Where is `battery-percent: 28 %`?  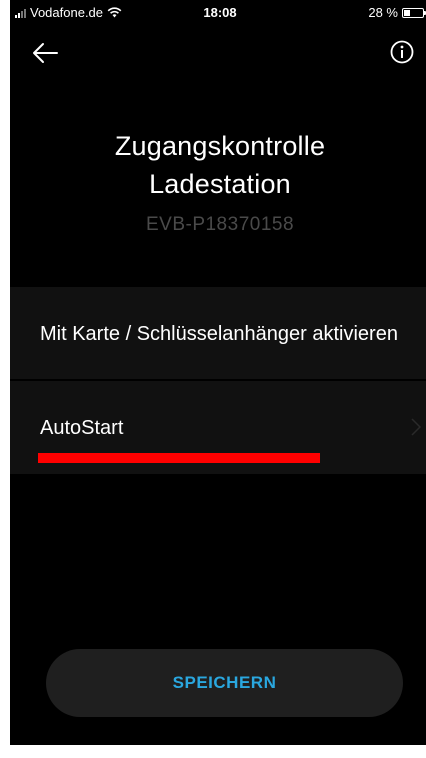
battery-percent: 28 % is located at coordinates (383, 12).